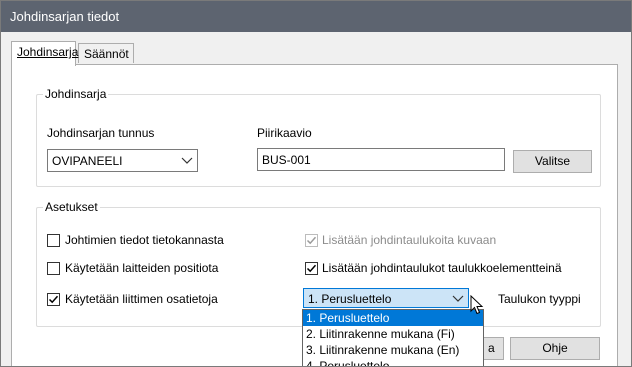 This screenshot has height=367, width=632. Describe the element at coordinates (284, 133) in the screenshot. I see `piirikaavio-label: Piirikaavio` at that location.